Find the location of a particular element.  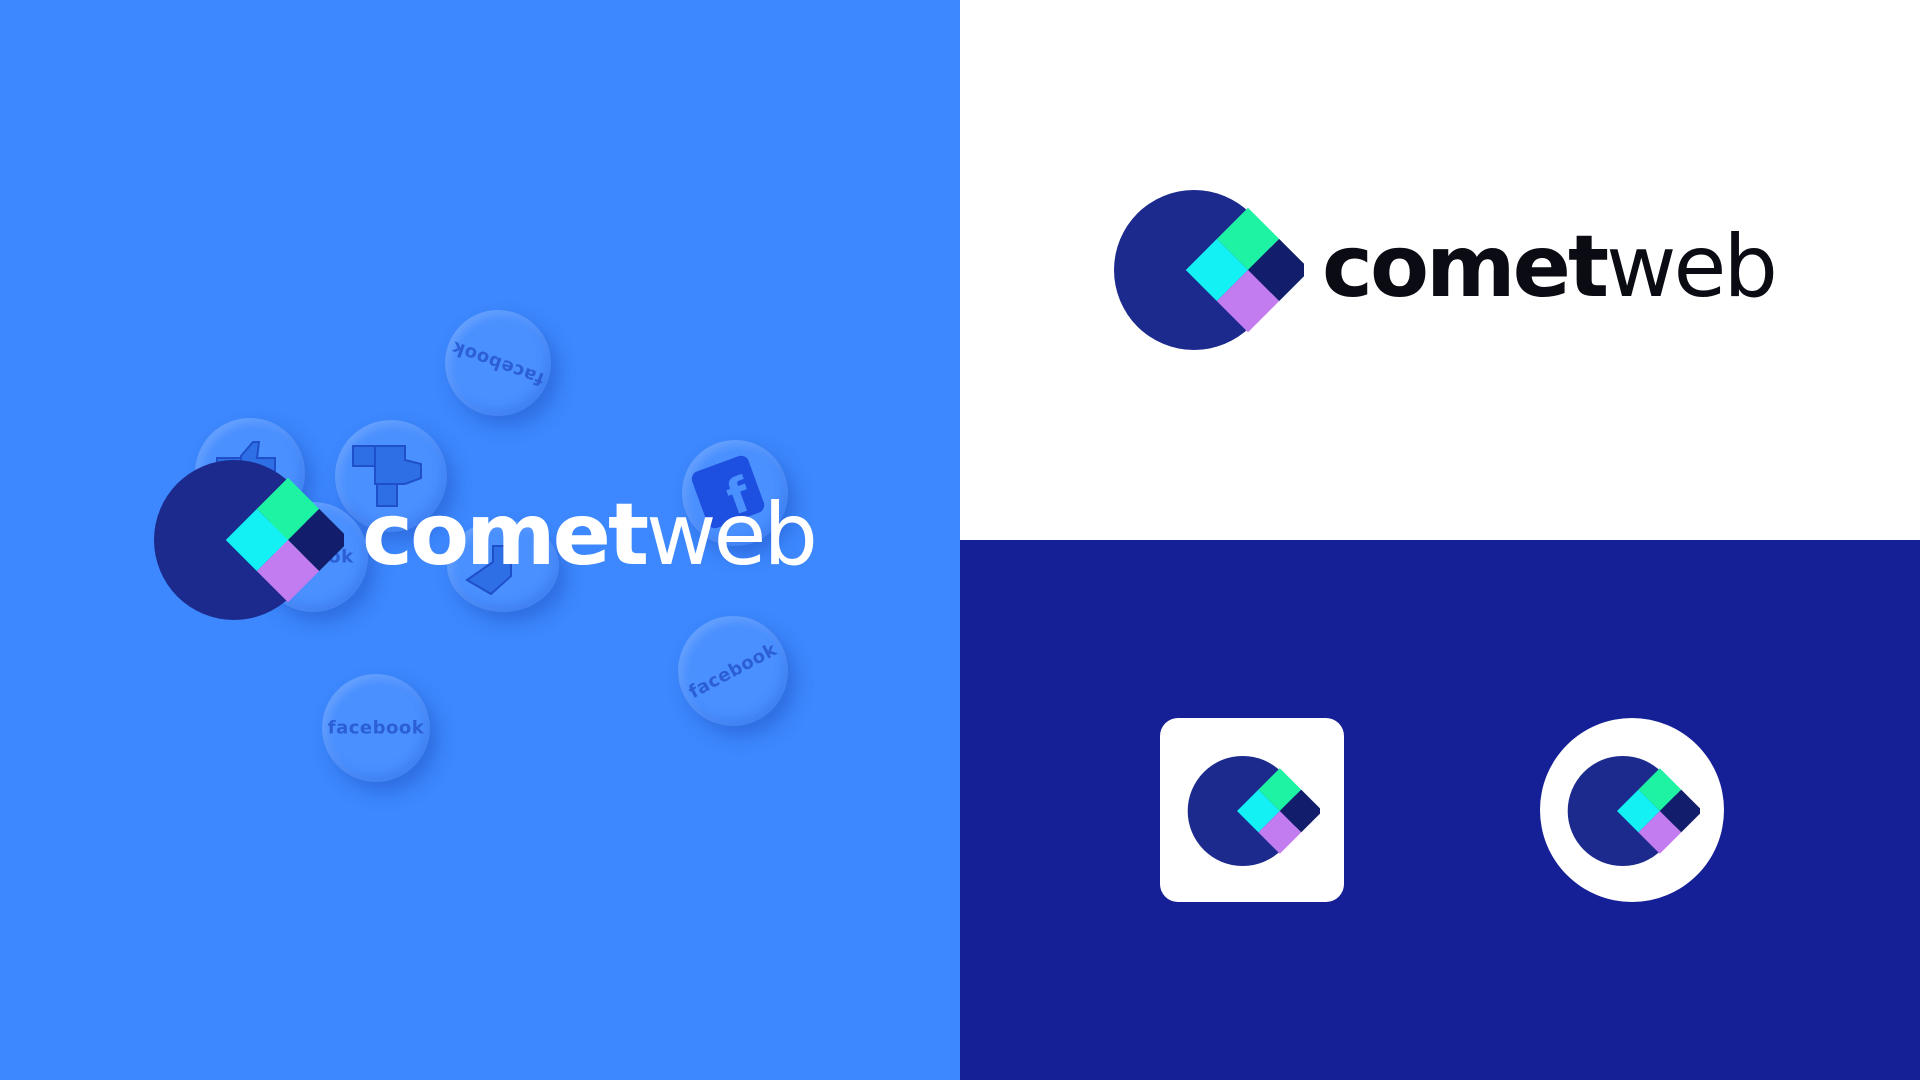

wordmark-on-blue: cometweb is located at coordinates (590, 535).